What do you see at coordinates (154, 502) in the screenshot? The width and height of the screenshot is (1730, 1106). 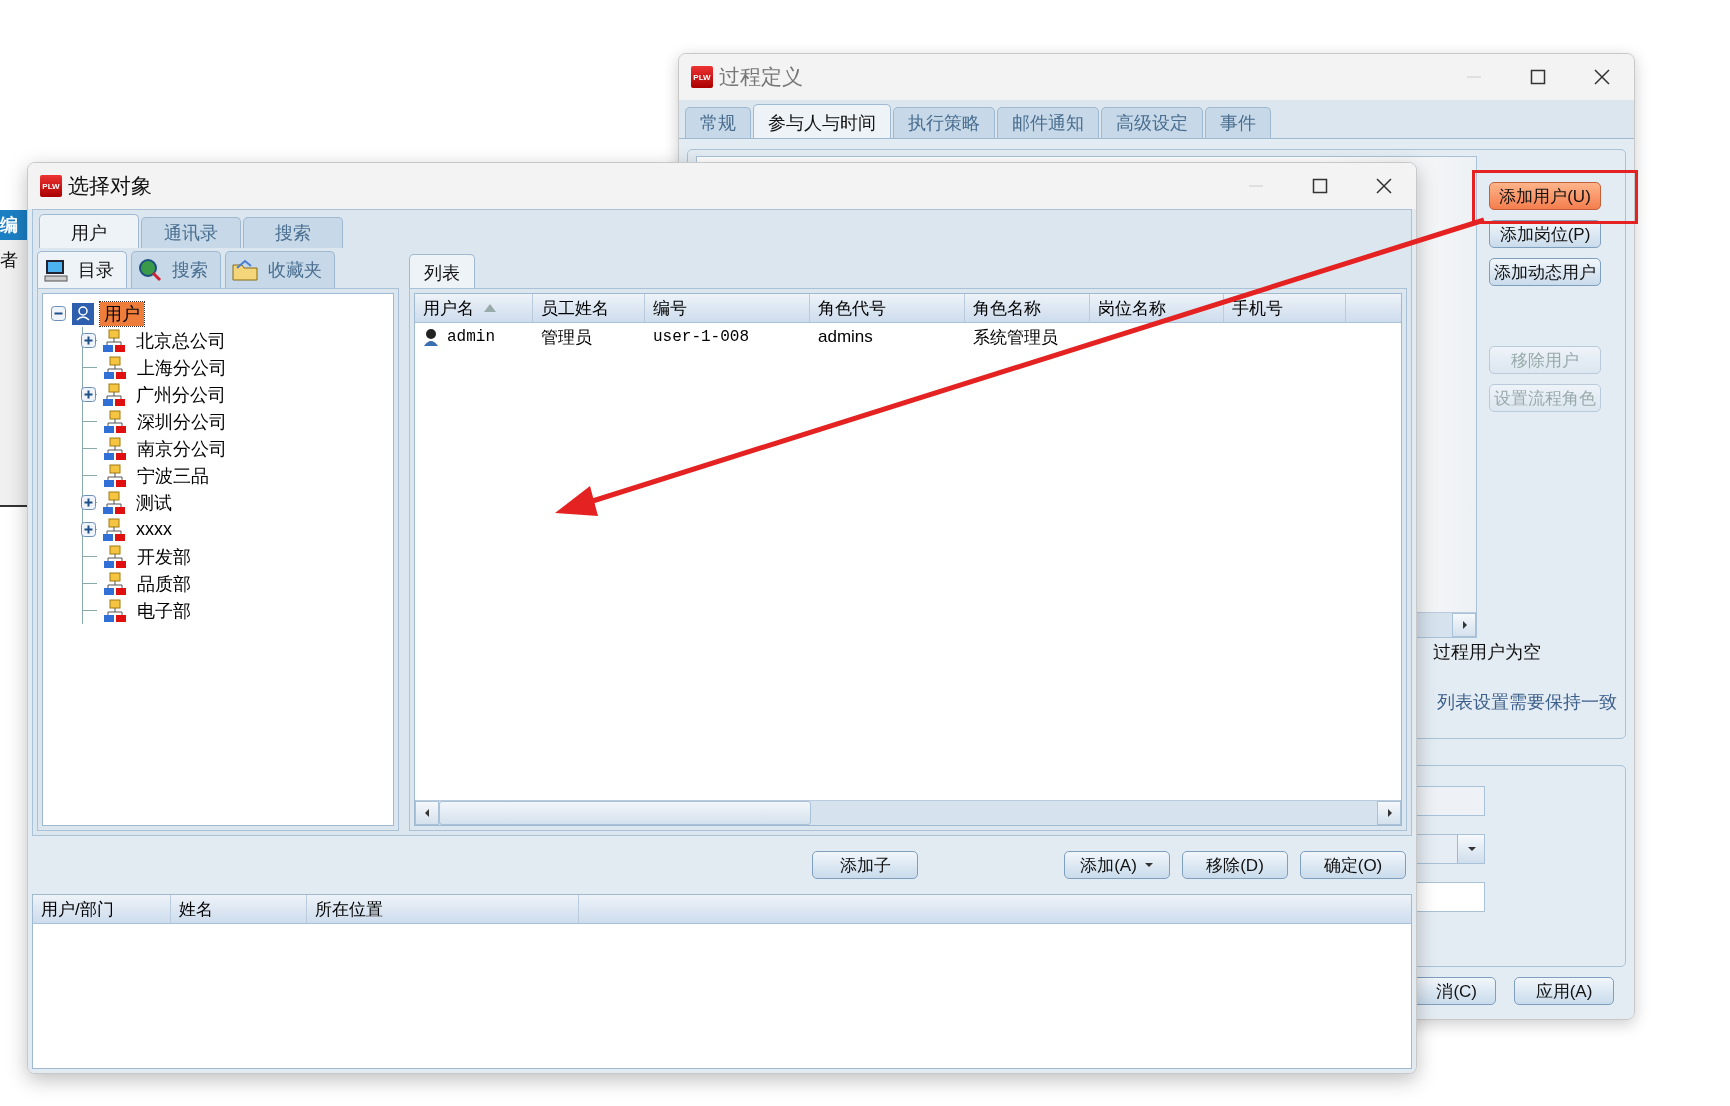 I see `tree-item: 测试` at bounding box center [154, 502].